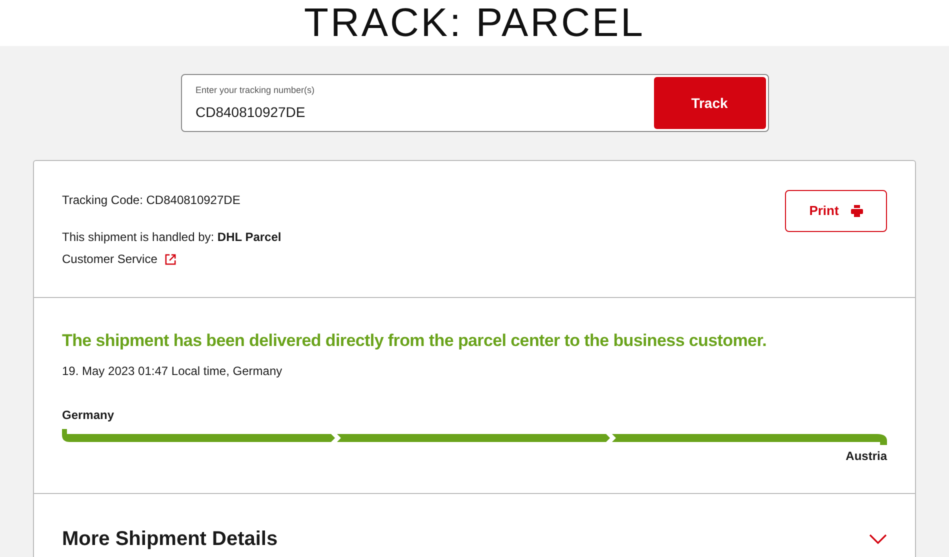 The image size is (949, 557). Describe the element at coordinates (415, 341) in the screenshot. I see `status-headline: The shipment has been delivered directly from the parcel center to the business customer.` at that location.